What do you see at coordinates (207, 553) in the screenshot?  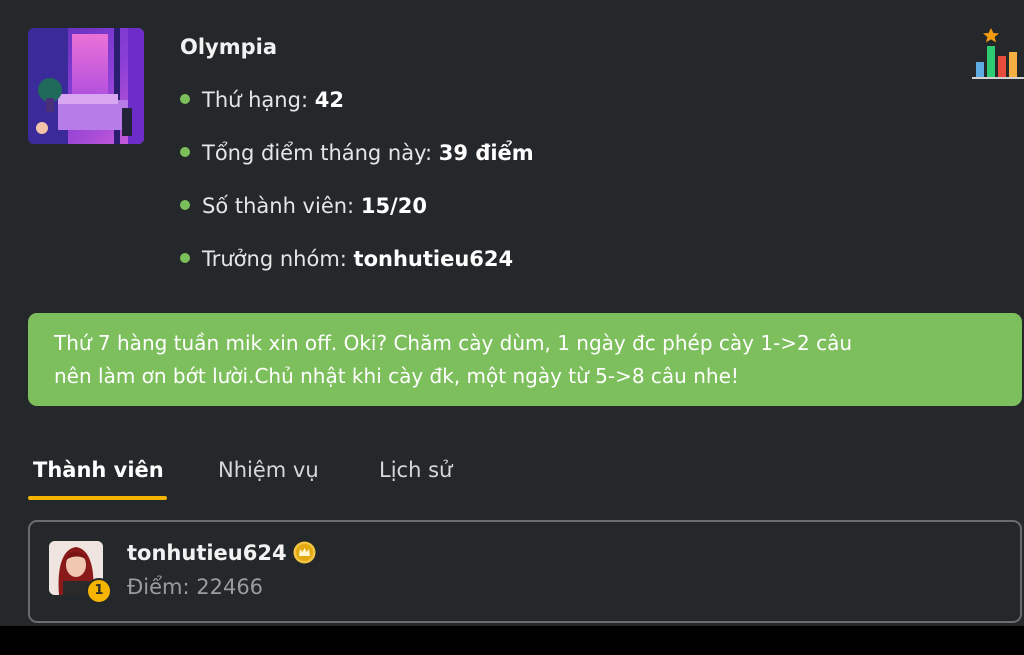 I see `member-name: tonhutieu624` at bounding box center [207, 553].